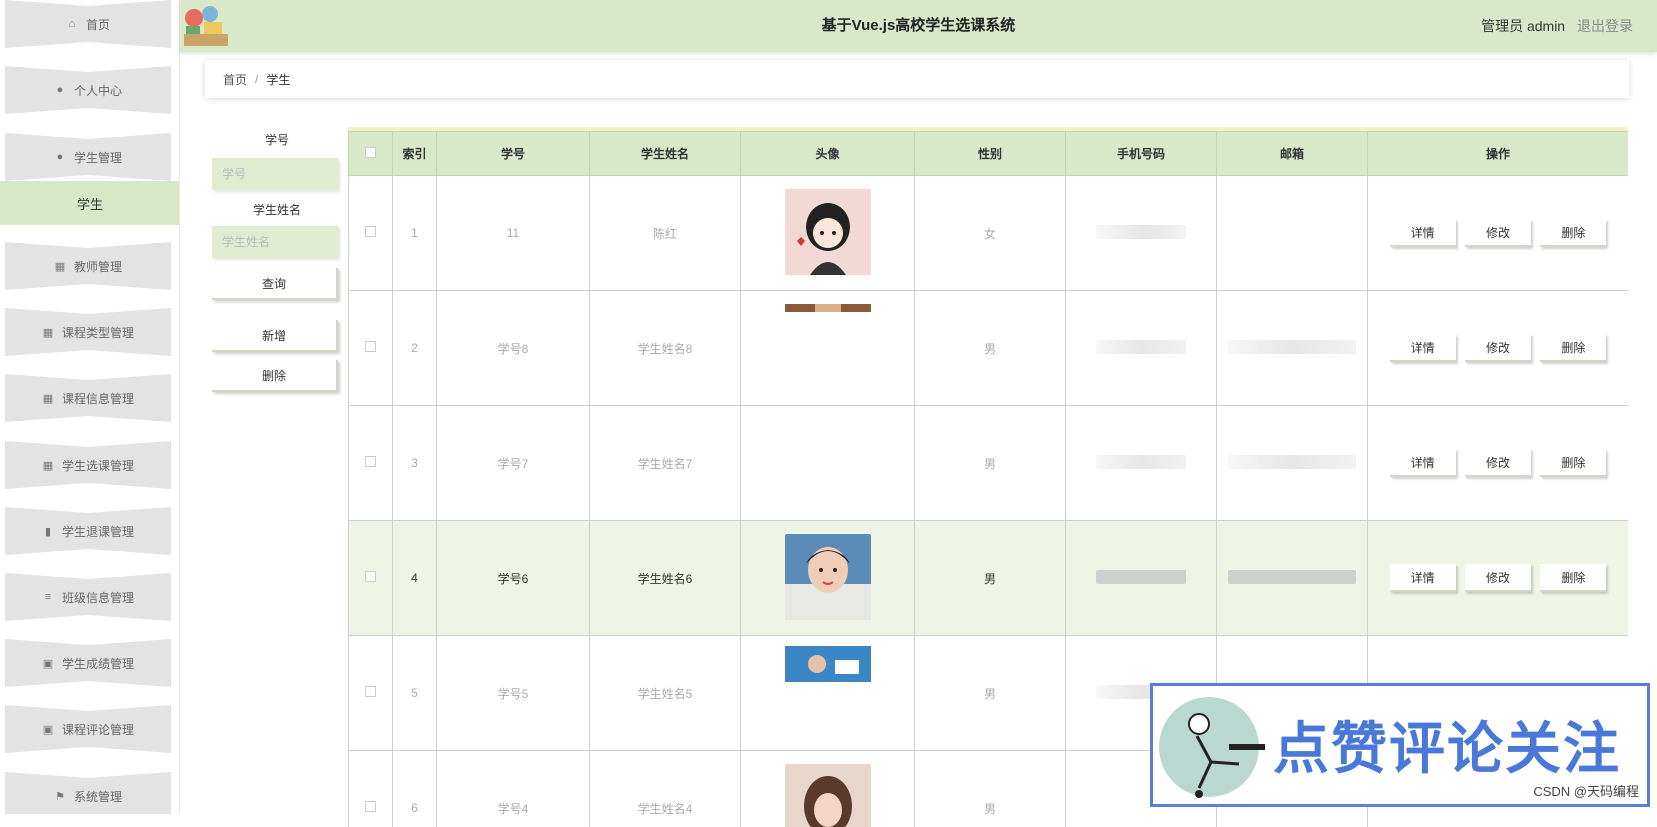 The height and width of the screenshot is (827, 1657). What do you see at coordinates (88, 597) in the screenshot?
I see `sidebar-item-class-info: ≡ 班级信息管理` at bounding box center [88, 597].